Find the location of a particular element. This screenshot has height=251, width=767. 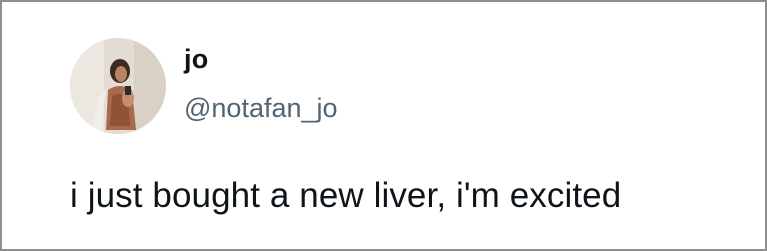

profile-photo-icon is located at coordinates (118, 86).